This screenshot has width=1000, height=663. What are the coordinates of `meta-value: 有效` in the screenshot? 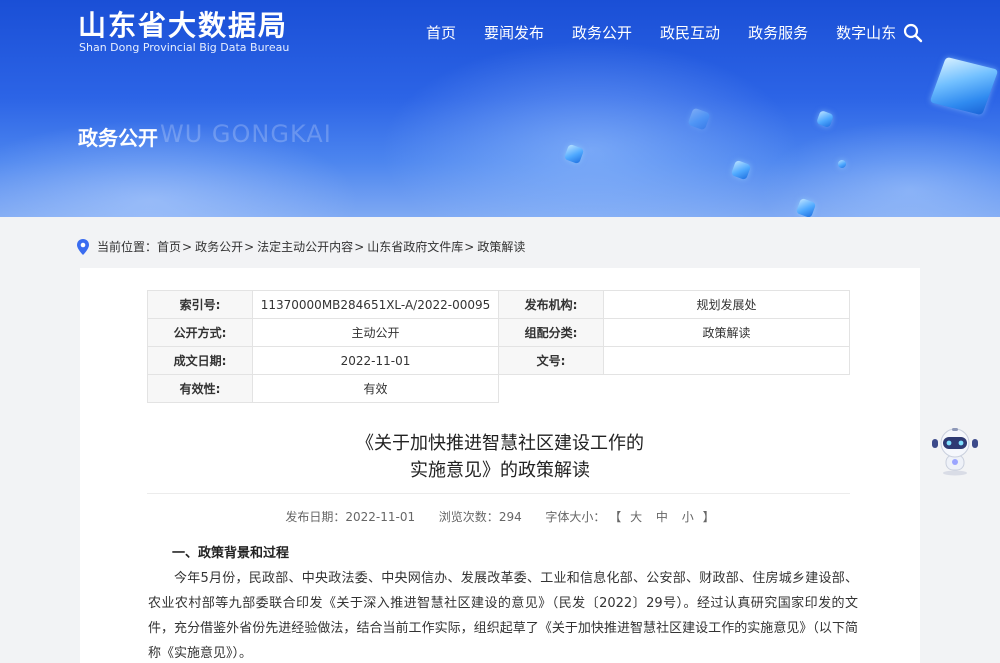 It's located at (375, 388).